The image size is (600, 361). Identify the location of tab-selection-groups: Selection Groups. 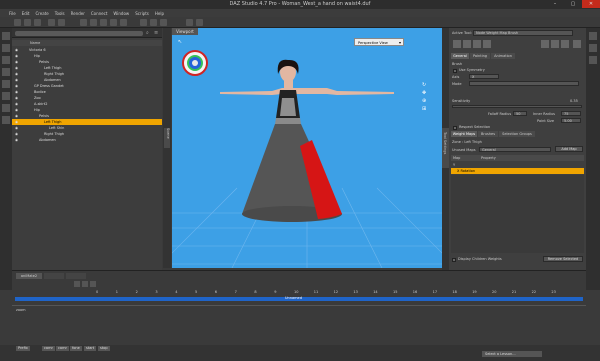
(517, 134).